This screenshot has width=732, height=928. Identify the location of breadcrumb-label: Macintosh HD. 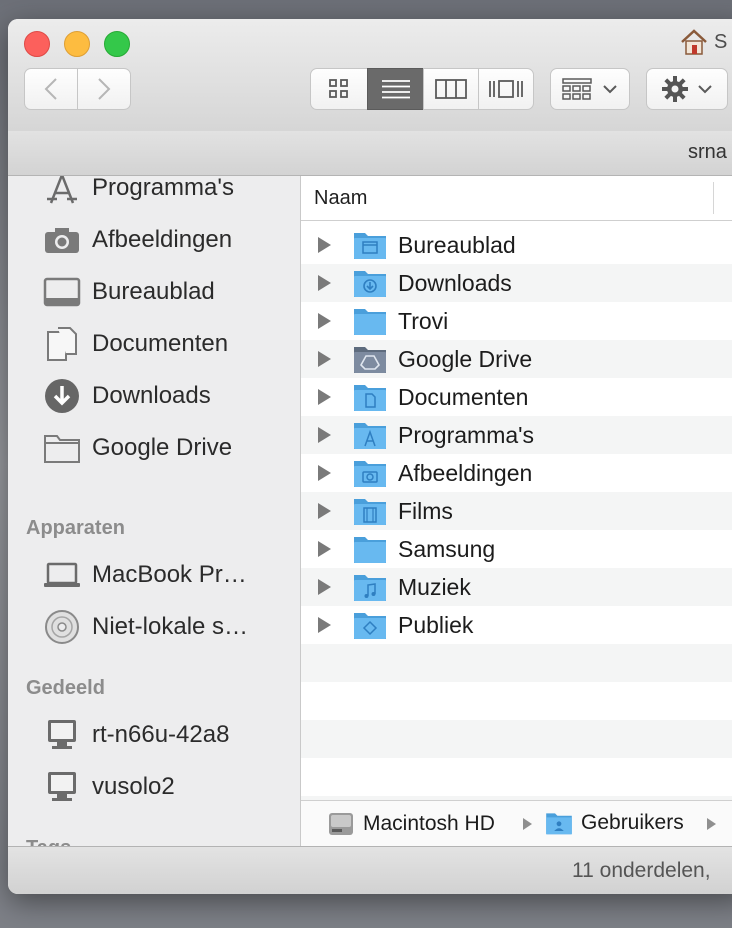
(429, 823).